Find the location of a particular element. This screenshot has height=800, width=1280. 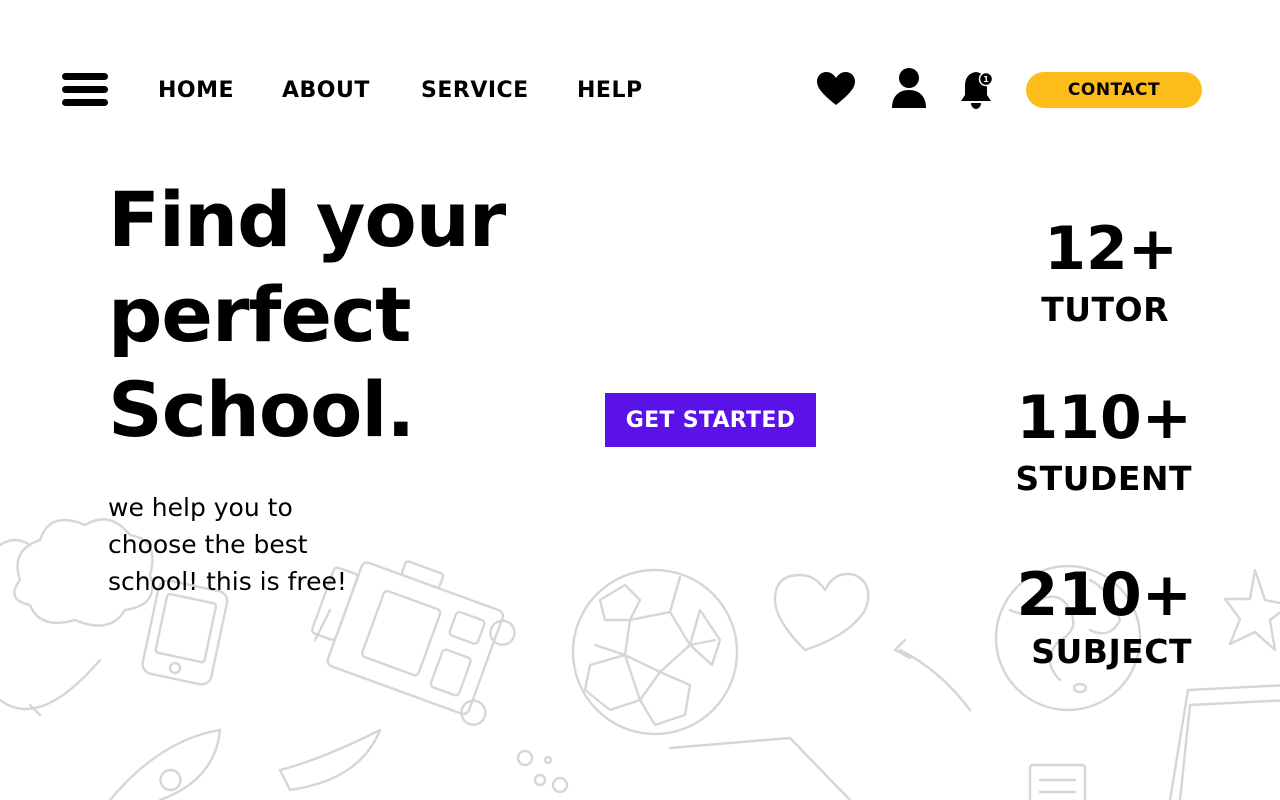

stat-subject-value: 210+ is located at coordinates (1104, 595).